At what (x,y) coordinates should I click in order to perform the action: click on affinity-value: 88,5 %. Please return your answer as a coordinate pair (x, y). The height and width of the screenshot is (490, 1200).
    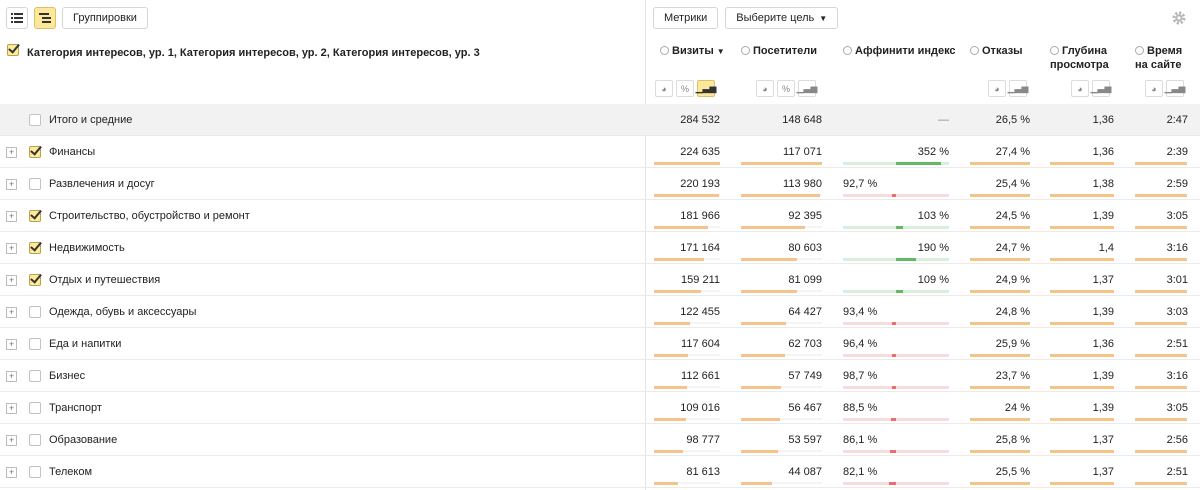
    Looking at the image, I should click on (860, 408).